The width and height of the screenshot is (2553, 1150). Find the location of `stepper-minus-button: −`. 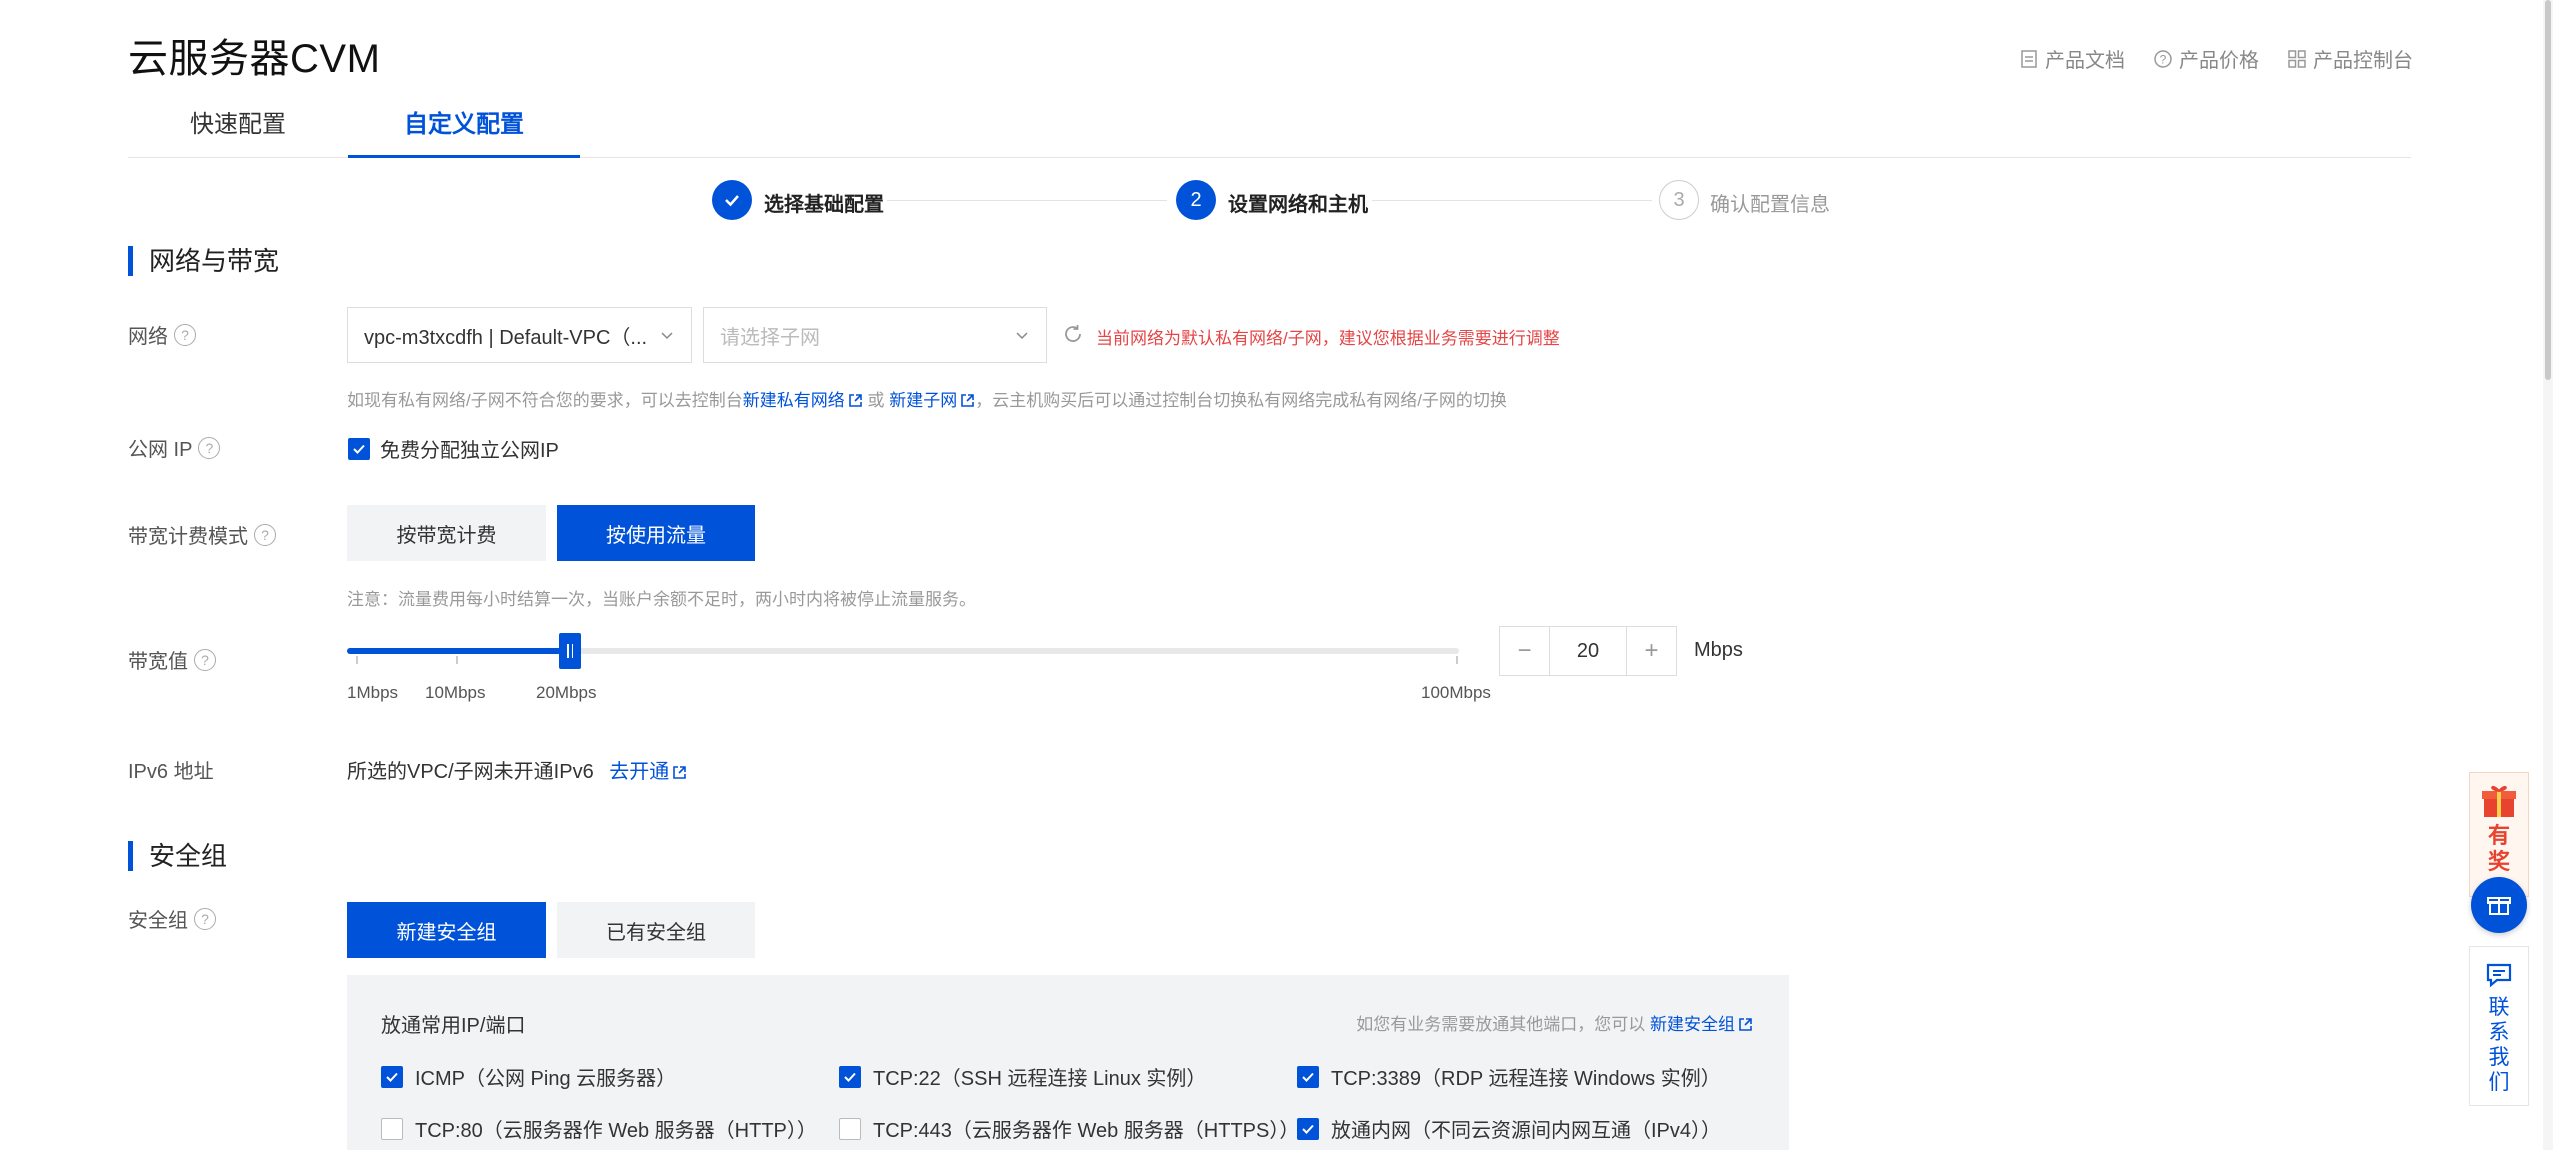

stepper-minus-button: − is located at coordinates (1525, 651).